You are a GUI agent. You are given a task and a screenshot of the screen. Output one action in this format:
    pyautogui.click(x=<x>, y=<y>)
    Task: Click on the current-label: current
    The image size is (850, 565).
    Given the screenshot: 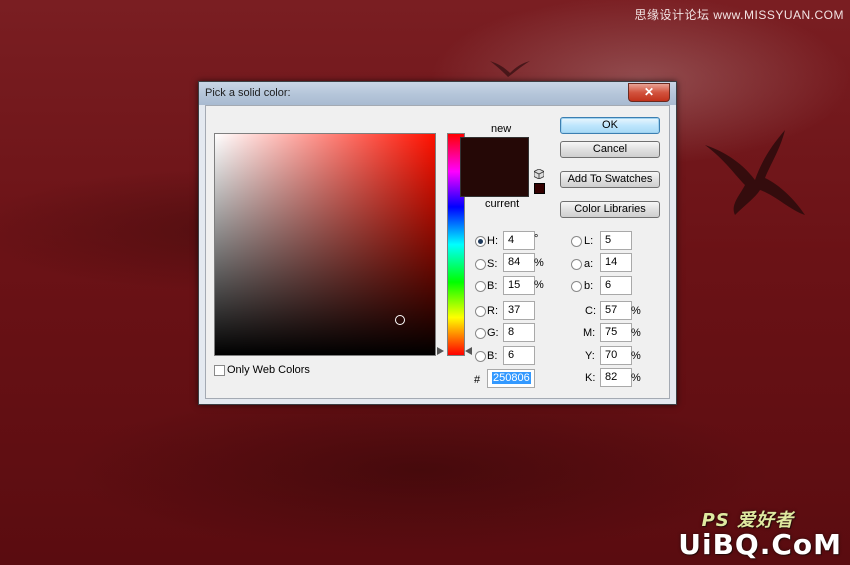 What is the action you would take?
    pyautogui.click(x=502, y=204)
    